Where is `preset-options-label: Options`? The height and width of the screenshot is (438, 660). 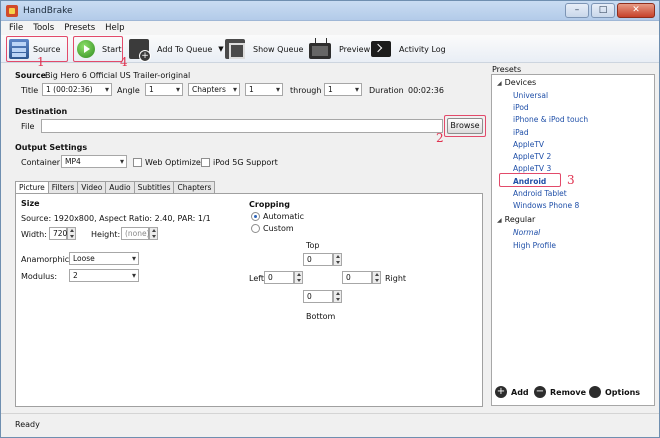 preset-options-label: Options is located at coordinates (623, 392).